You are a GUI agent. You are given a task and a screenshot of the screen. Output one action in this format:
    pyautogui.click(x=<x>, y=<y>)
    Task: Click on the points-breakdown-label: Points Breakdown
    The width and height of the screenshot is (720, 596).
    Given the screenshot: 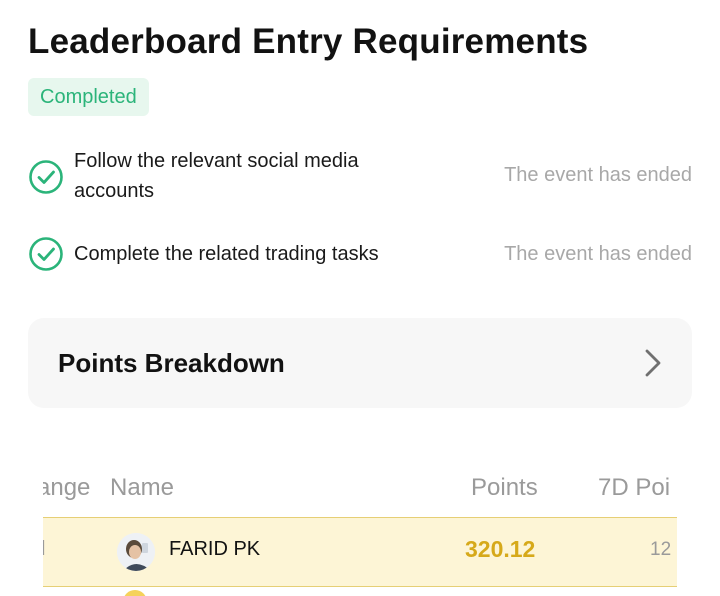 What is the action you would take?
    pyautogui.click(x=171, y=362)
    